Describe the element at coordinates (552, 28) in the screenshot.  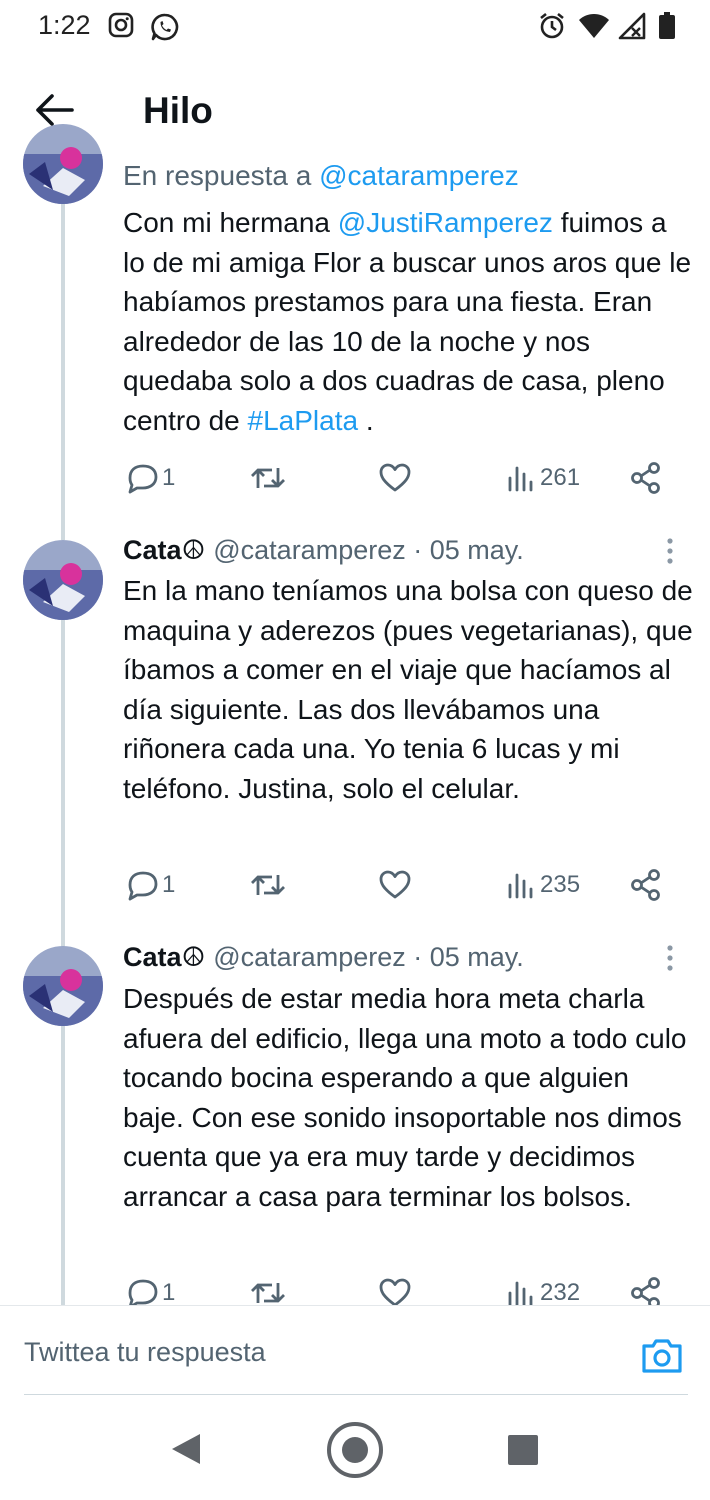
I see `alarm-icon` at that location.